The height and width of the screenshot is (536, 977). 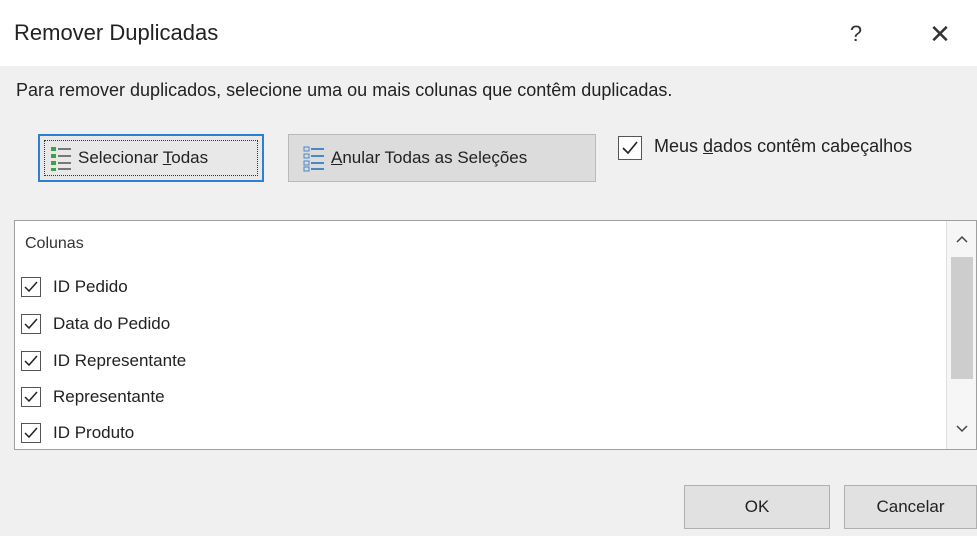 What do you see at coordinates (962, 318) in the screenshot?
I see `scroll-thumb` at bounding box center [962, 318].